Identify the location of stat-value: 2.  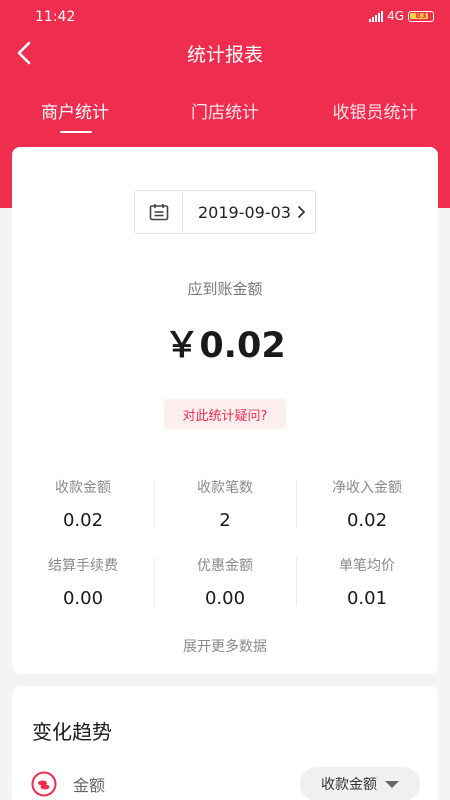
(225, 520).